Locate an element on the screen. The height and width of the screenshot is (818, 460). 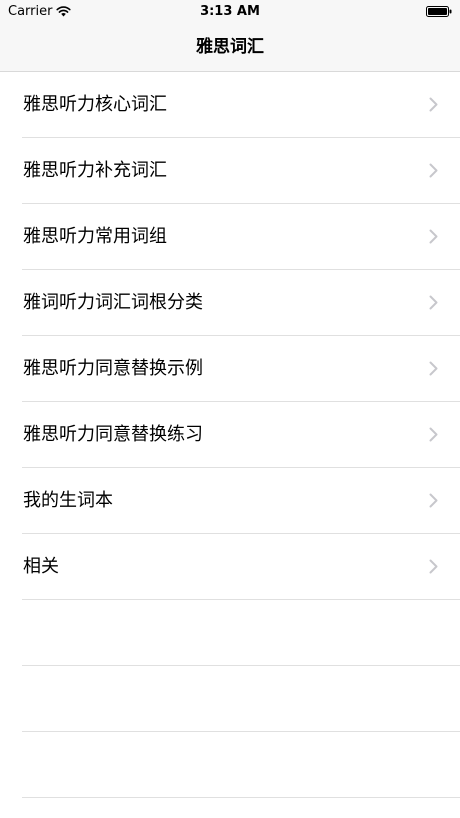
menu-item-label: 雅词听力词汇词根分类 is located at coordinates (113, 302).